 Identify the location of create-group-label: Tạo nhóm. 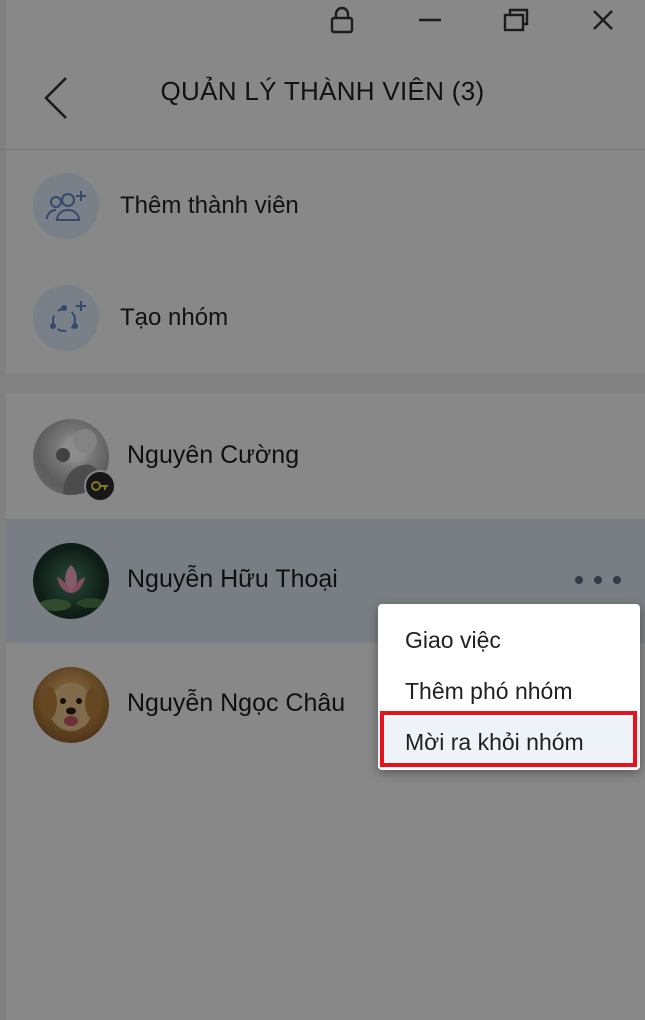
(174, 317).